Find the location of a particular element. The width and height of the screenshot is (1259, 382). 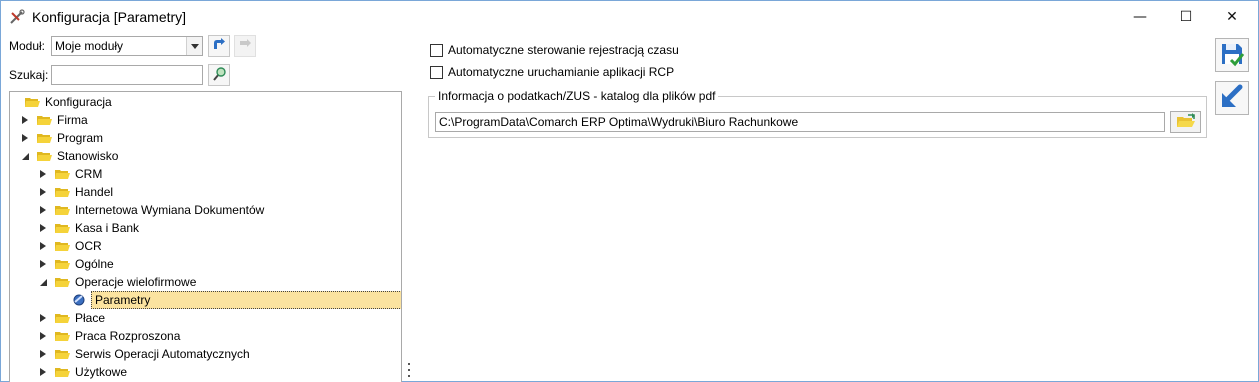

minimize-button: — is located at coordinates (1140, 17).